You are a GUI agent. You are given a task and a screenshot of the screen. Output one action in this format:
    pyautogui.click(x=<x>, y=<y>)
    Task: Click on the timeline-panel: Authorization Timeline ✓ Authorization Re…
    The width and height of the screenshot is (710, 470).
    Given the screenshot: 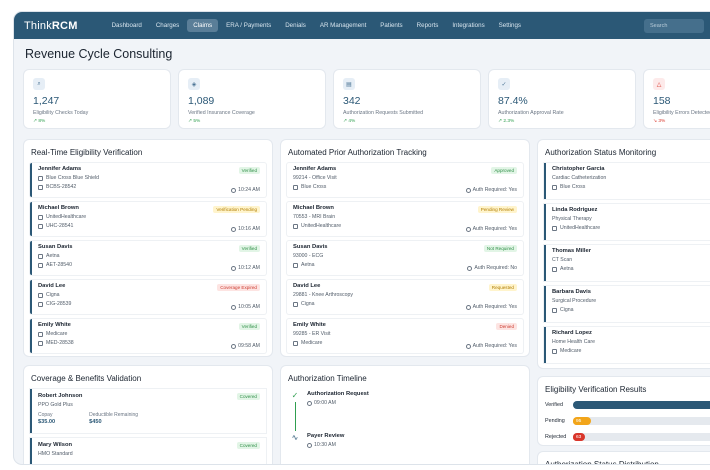 What is the action you would take?
    pyautogui.click(x=405, y=415)
    